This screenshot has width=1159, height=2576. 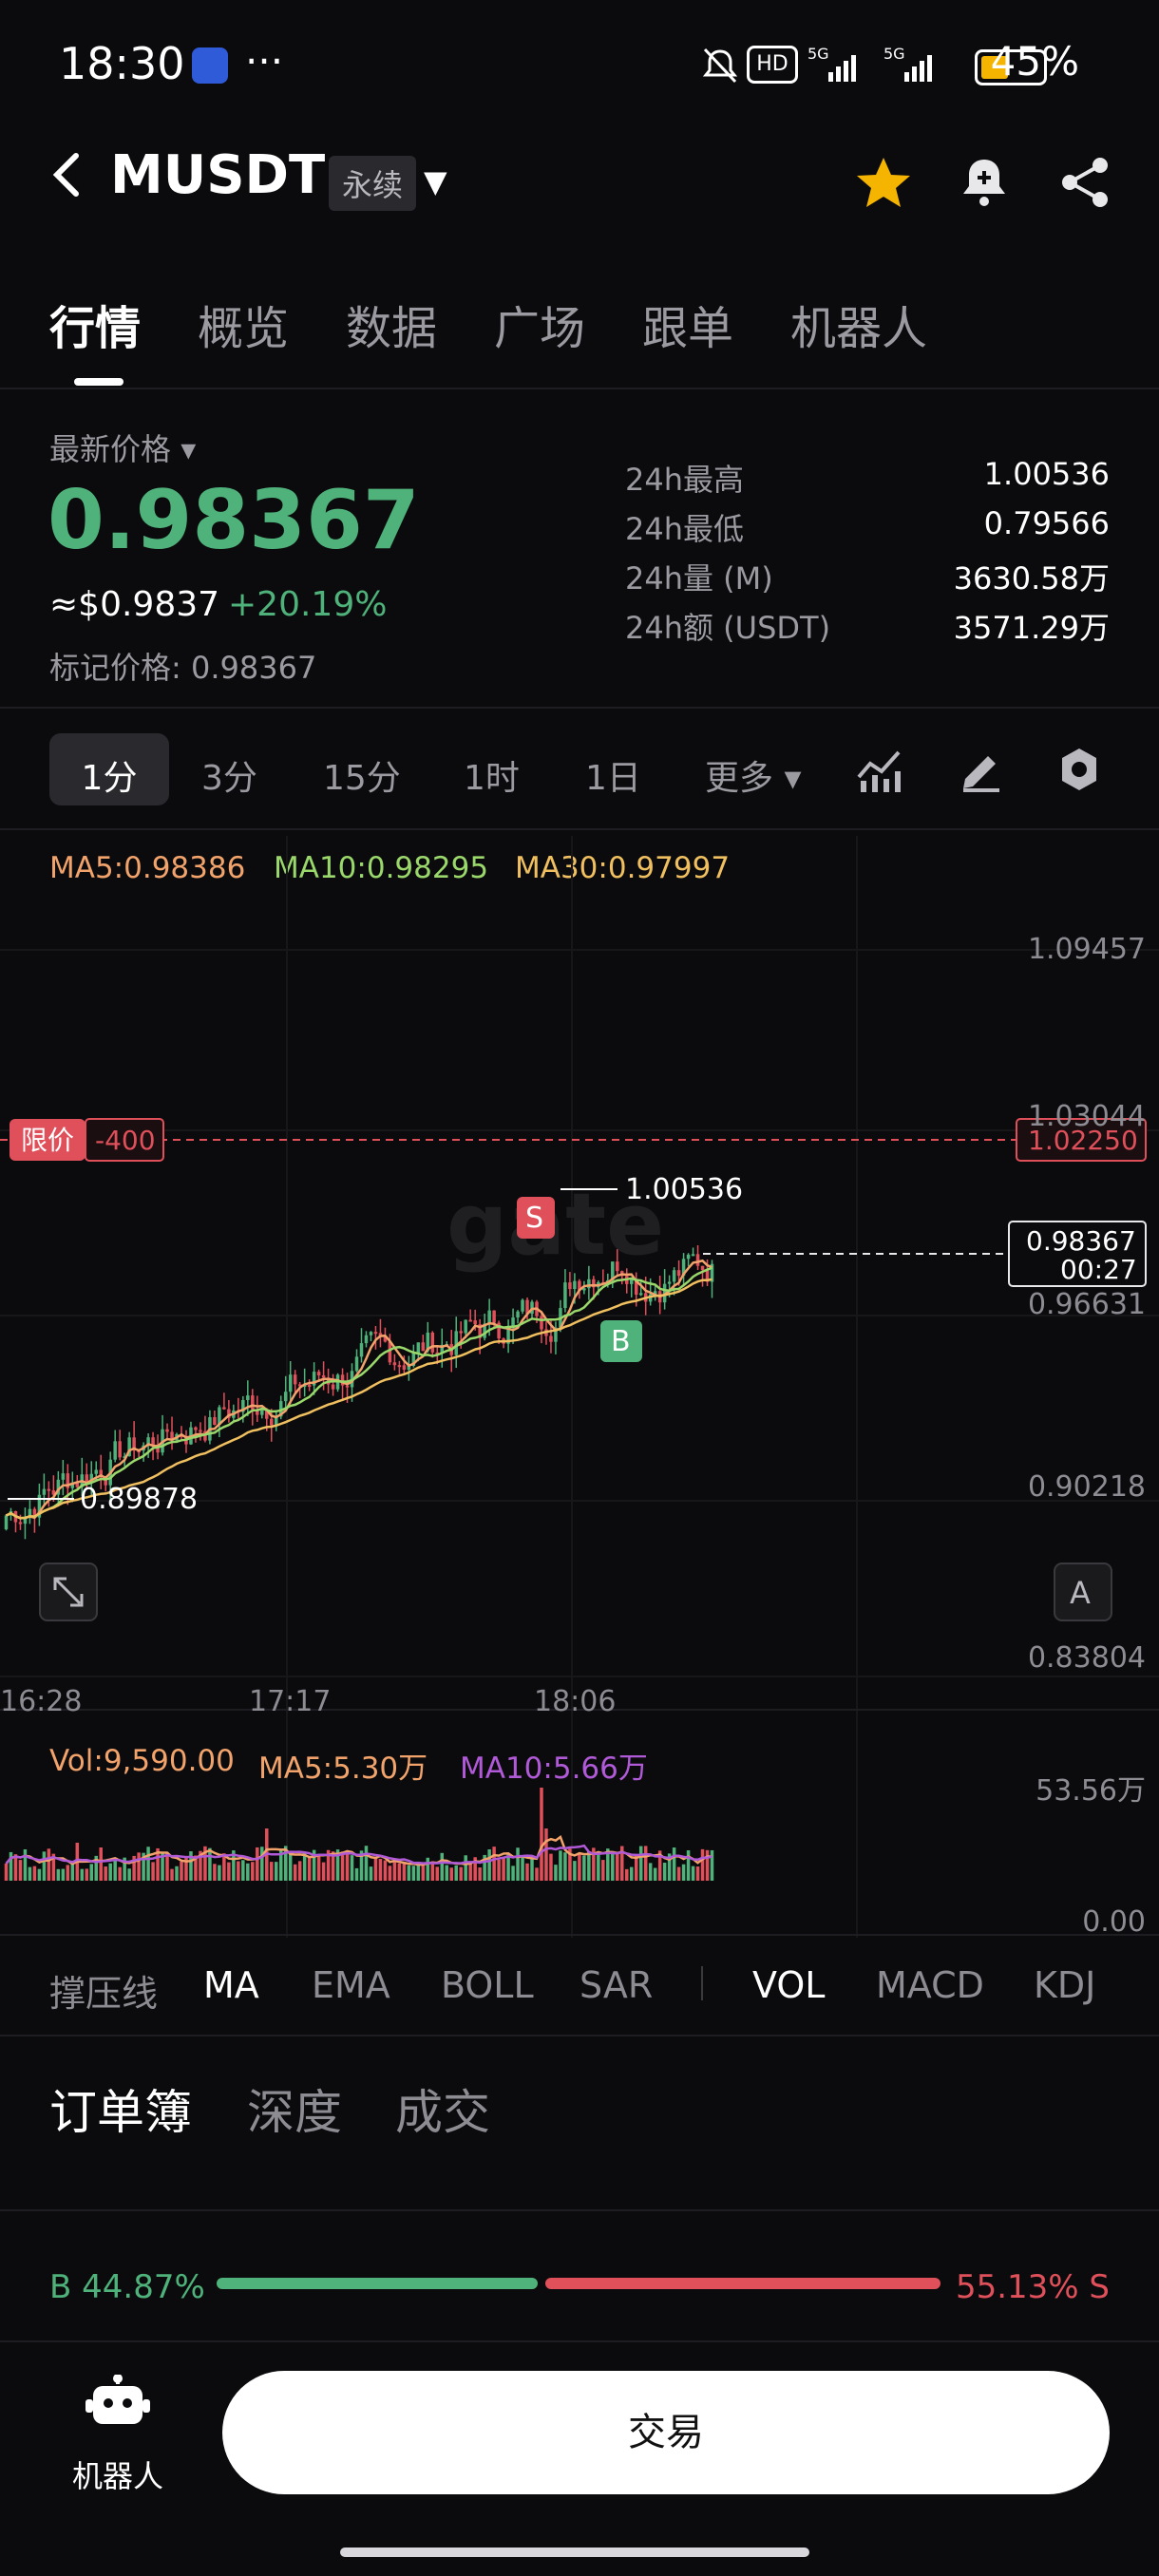 I want to click on interval-more: 更多 ▾, so click(x=753, y=775).